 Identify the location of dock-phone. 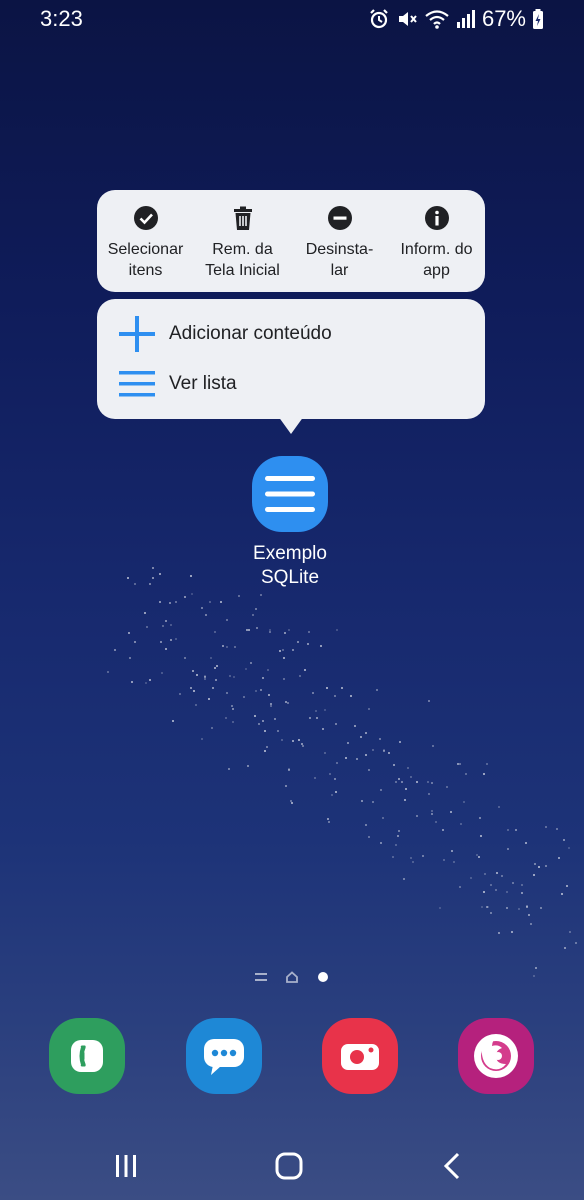
(87, 1056).